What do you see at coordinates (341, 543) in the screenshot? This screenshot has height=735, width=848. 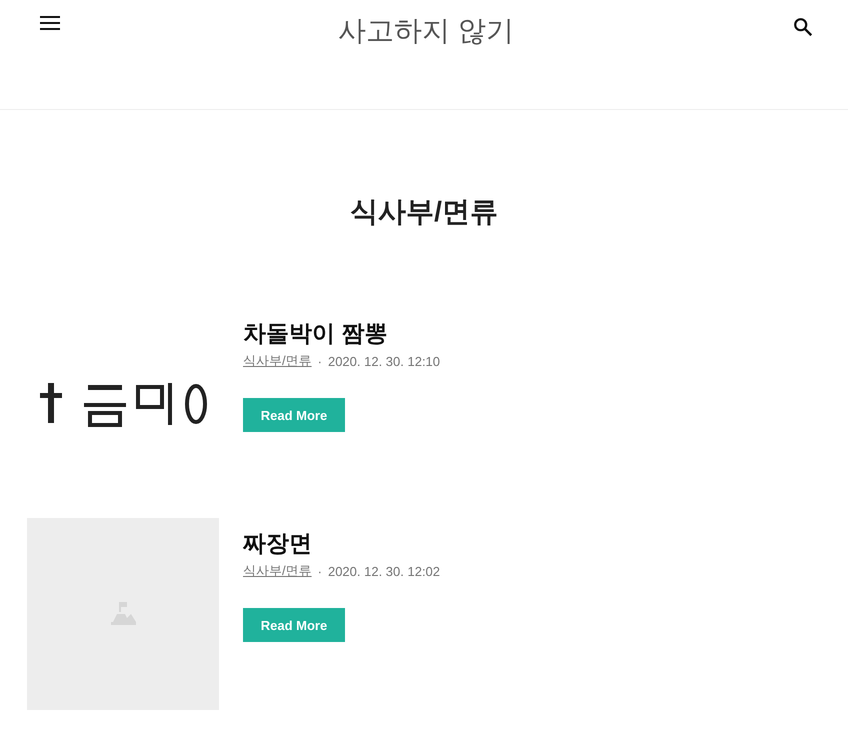 I see `post-title: 짜장면` at bounding box center [341, 543].